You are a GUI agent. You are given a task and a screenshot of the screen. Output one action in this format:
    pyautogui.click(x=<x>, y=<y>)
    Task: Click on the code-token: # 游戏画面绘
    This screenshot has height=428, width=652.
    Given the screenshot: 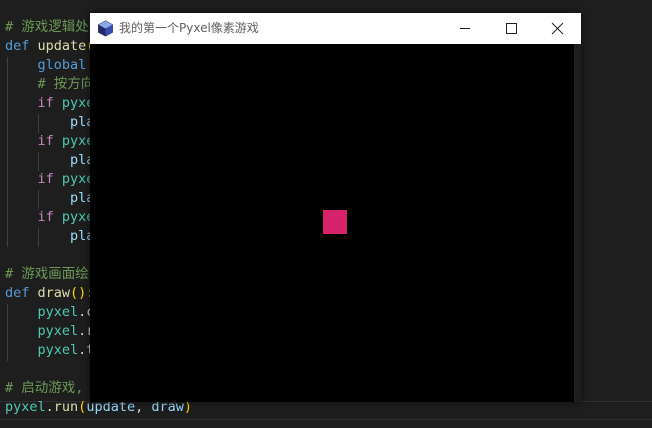 What is the action you would take?
    pyautogui.click(x=47, y=274)
    